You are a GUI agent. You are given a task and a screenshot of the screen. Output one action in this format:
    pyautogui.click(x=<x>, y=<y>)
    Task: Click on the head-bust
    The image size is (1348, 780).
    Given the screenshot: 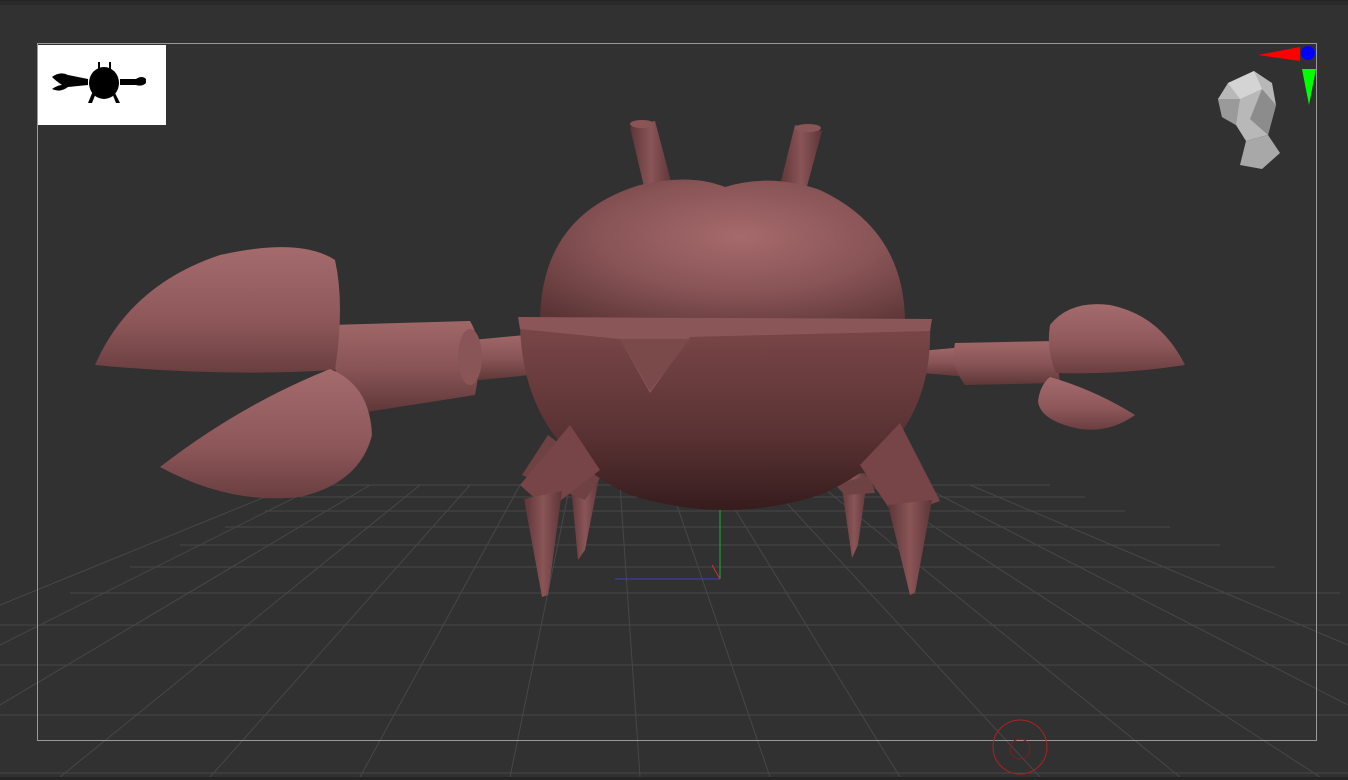 What is the action you would take?
    pyautogui.click(x=1249, y=120)
    